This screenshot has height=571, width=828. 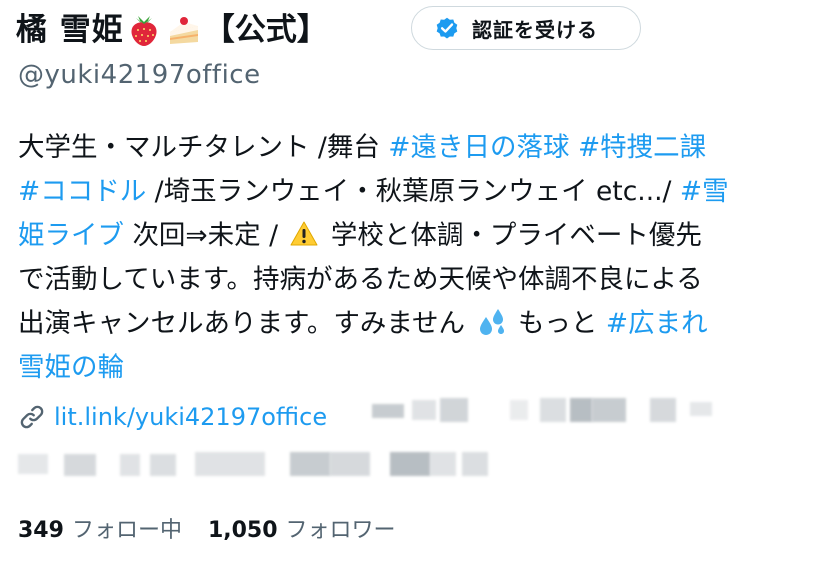 What do you see at coordinates (127, 528) in the screenshot?
I see `following-label: フォロー中` at bounding box center [127, 528].